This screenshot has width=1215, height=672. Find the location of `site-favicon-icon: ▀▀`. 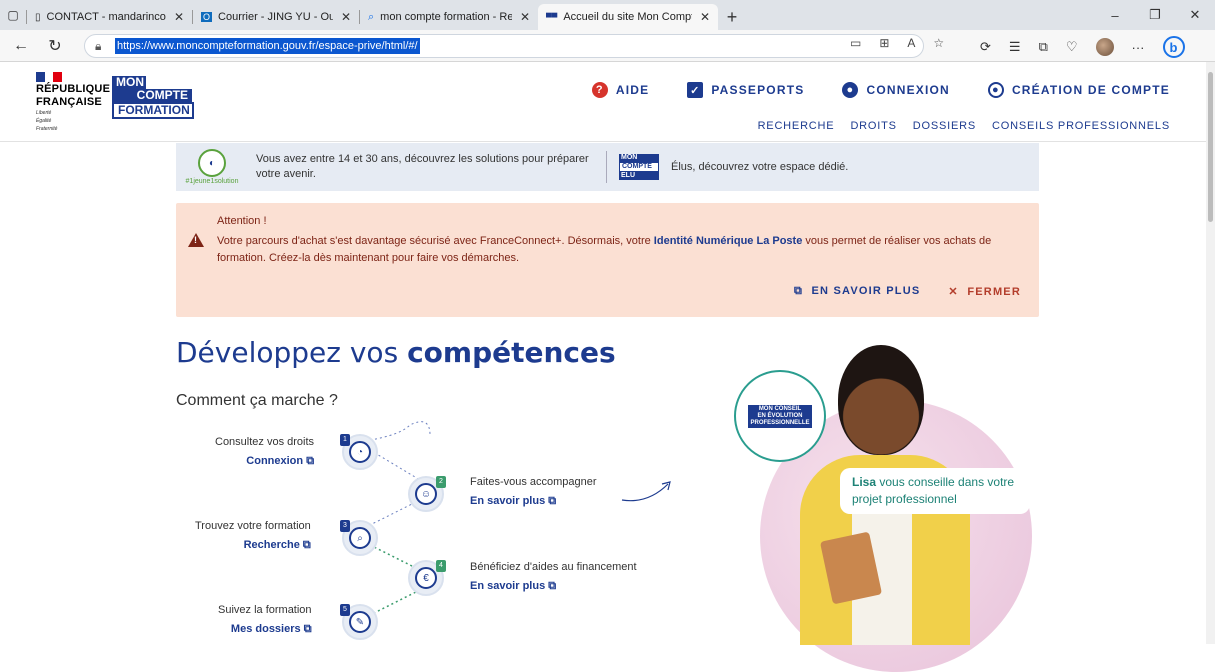

site-favicon-icon: ▀▀ is located at coordinates (552, 17).